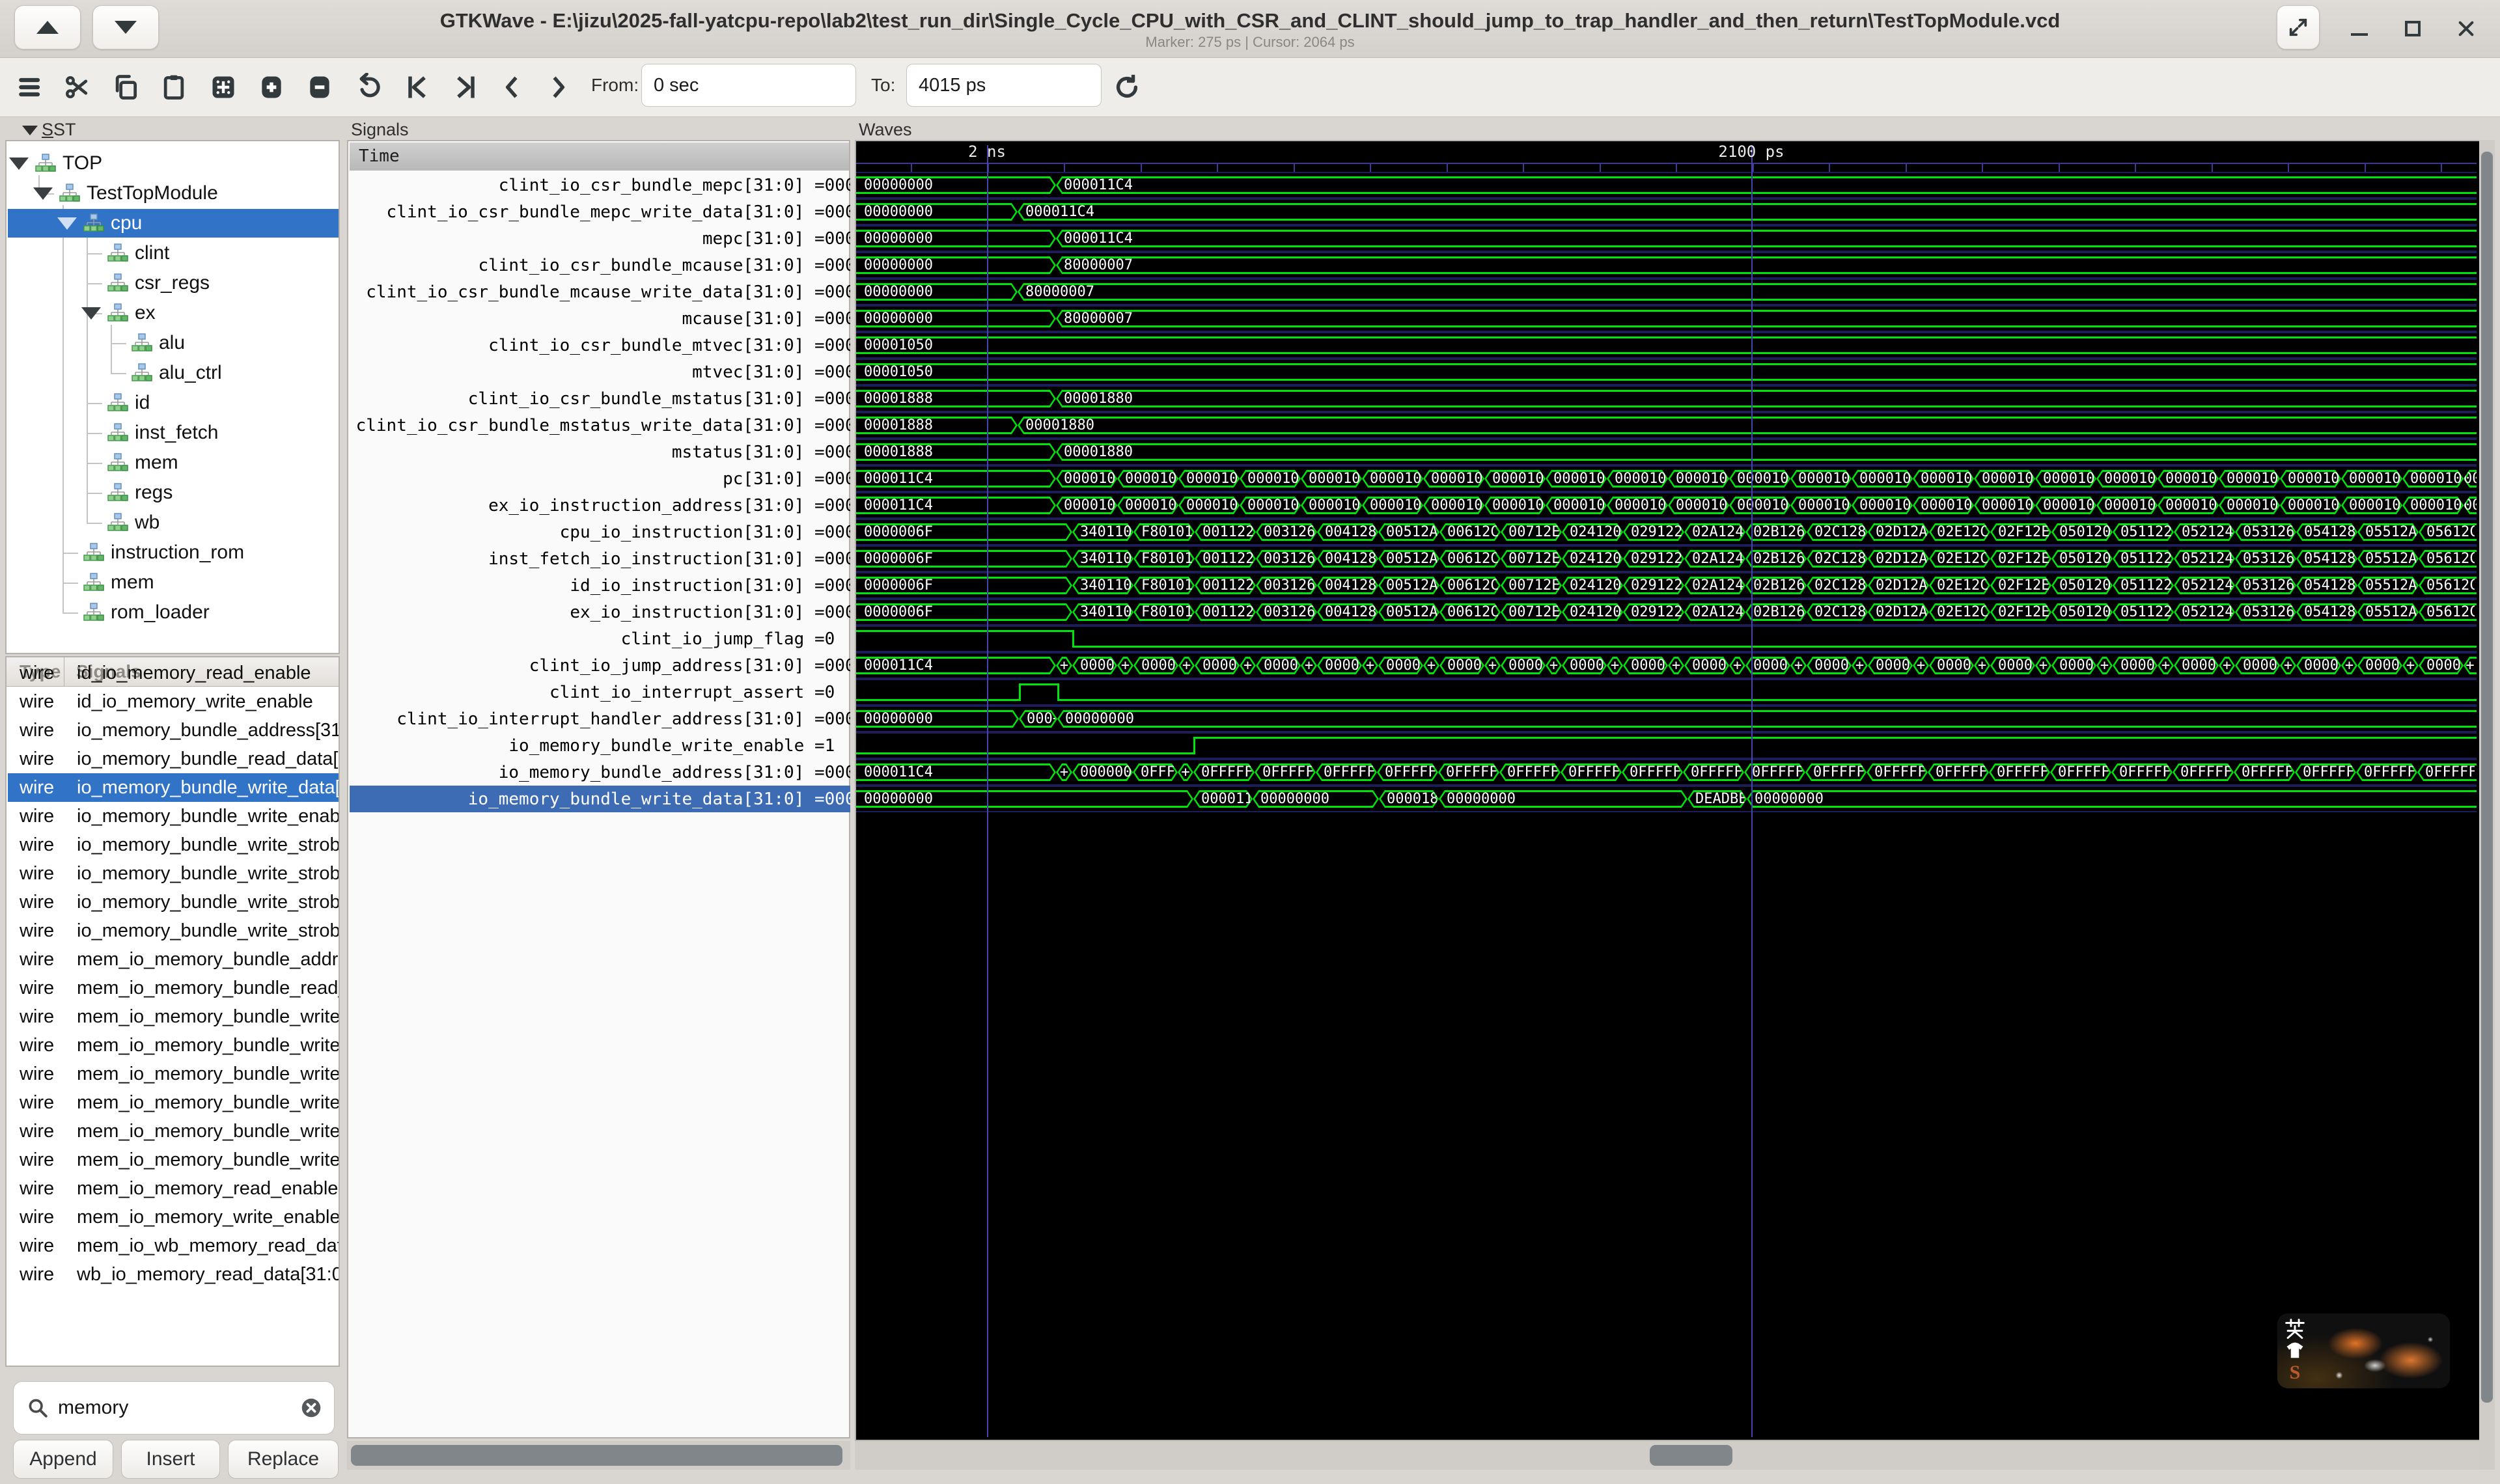  I want to click on waves-vscrollbar-thumb, so click(2487, 777).